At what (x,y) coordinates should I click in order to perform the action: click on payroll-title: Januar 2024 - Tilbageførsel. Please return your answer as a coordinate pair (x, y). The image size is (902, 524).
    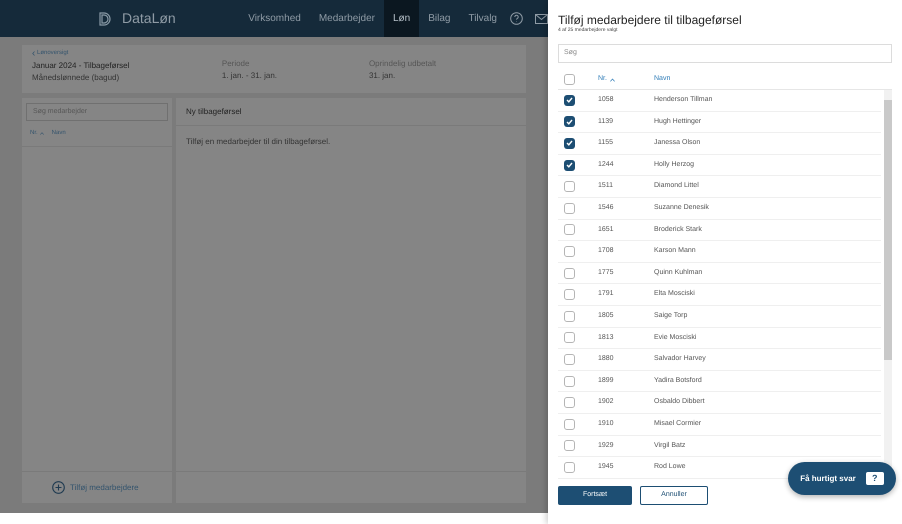
    Looking at the image, I should click on (81, 66).